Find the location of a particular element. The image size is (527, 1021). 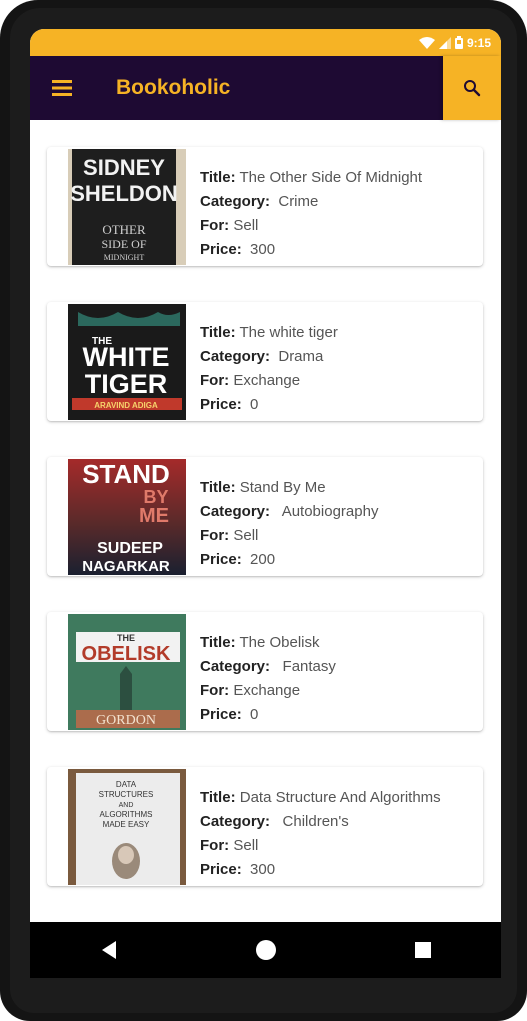

signal-icon is located at coordinates (444, 42).